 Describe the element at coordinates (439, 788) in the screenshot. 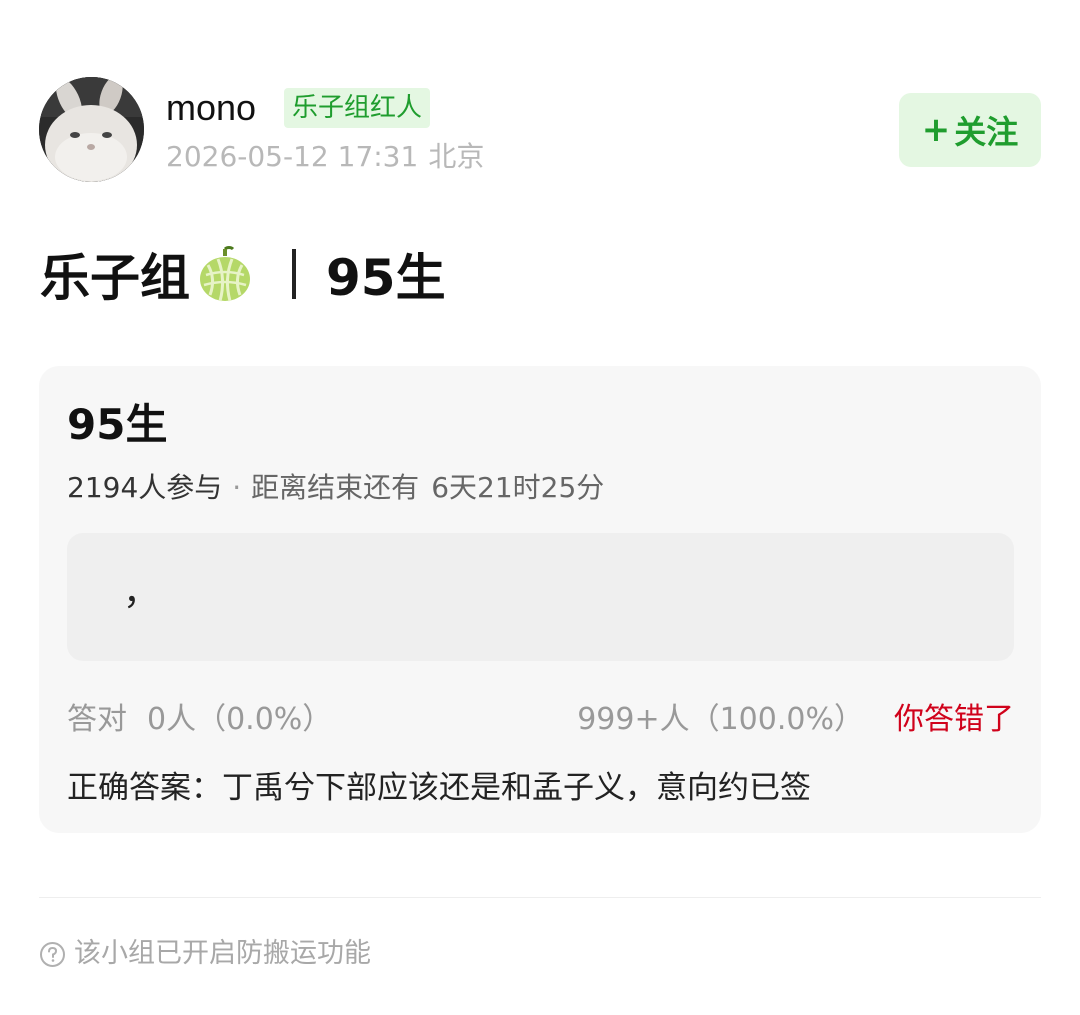

I see `correct-answer: 正确答案：丁禹兮下部应该还是和孟子义，意向约已签` at that location.